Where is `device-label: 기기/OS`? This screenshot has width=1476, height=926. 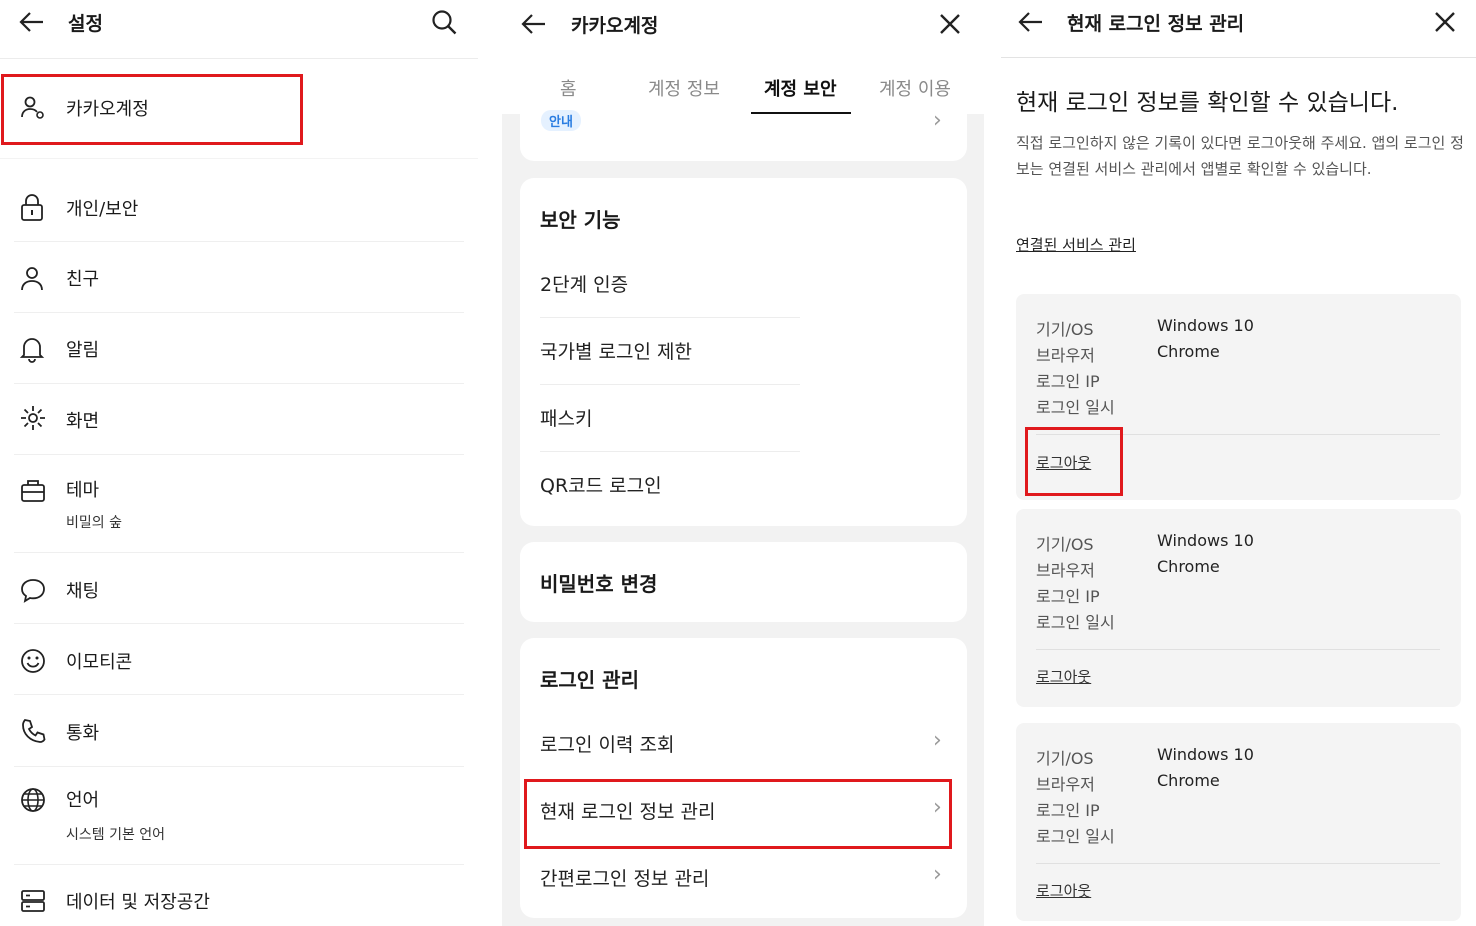
device-label: 기기/OS is located at coordinates (1065, 329).